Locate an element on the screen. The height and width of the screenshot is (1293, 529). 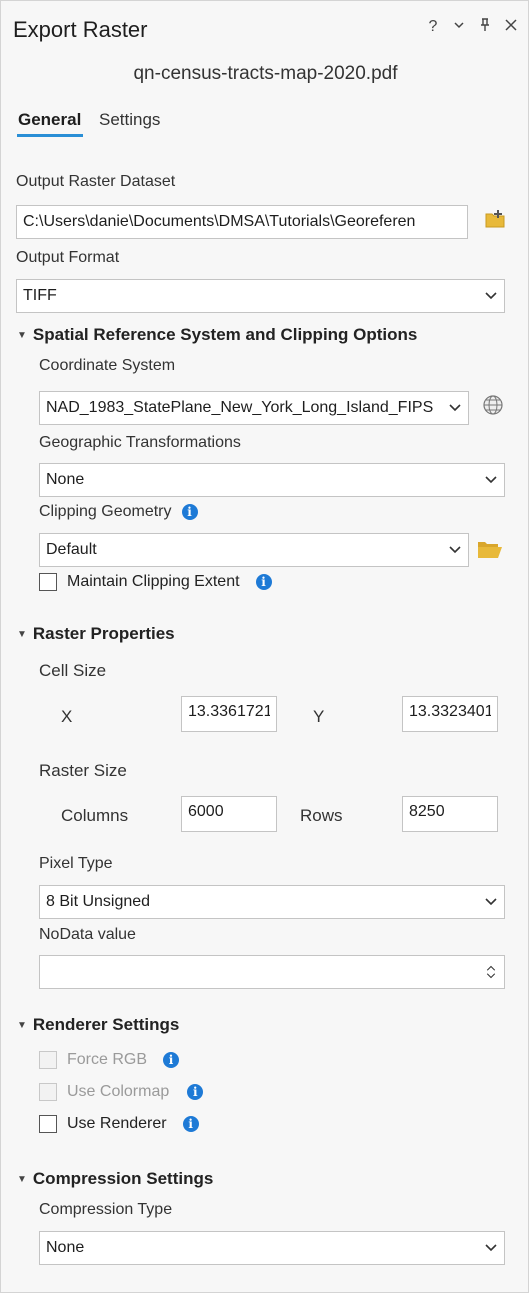
output-format-value: TIFF is located at coordinates (40, 295).